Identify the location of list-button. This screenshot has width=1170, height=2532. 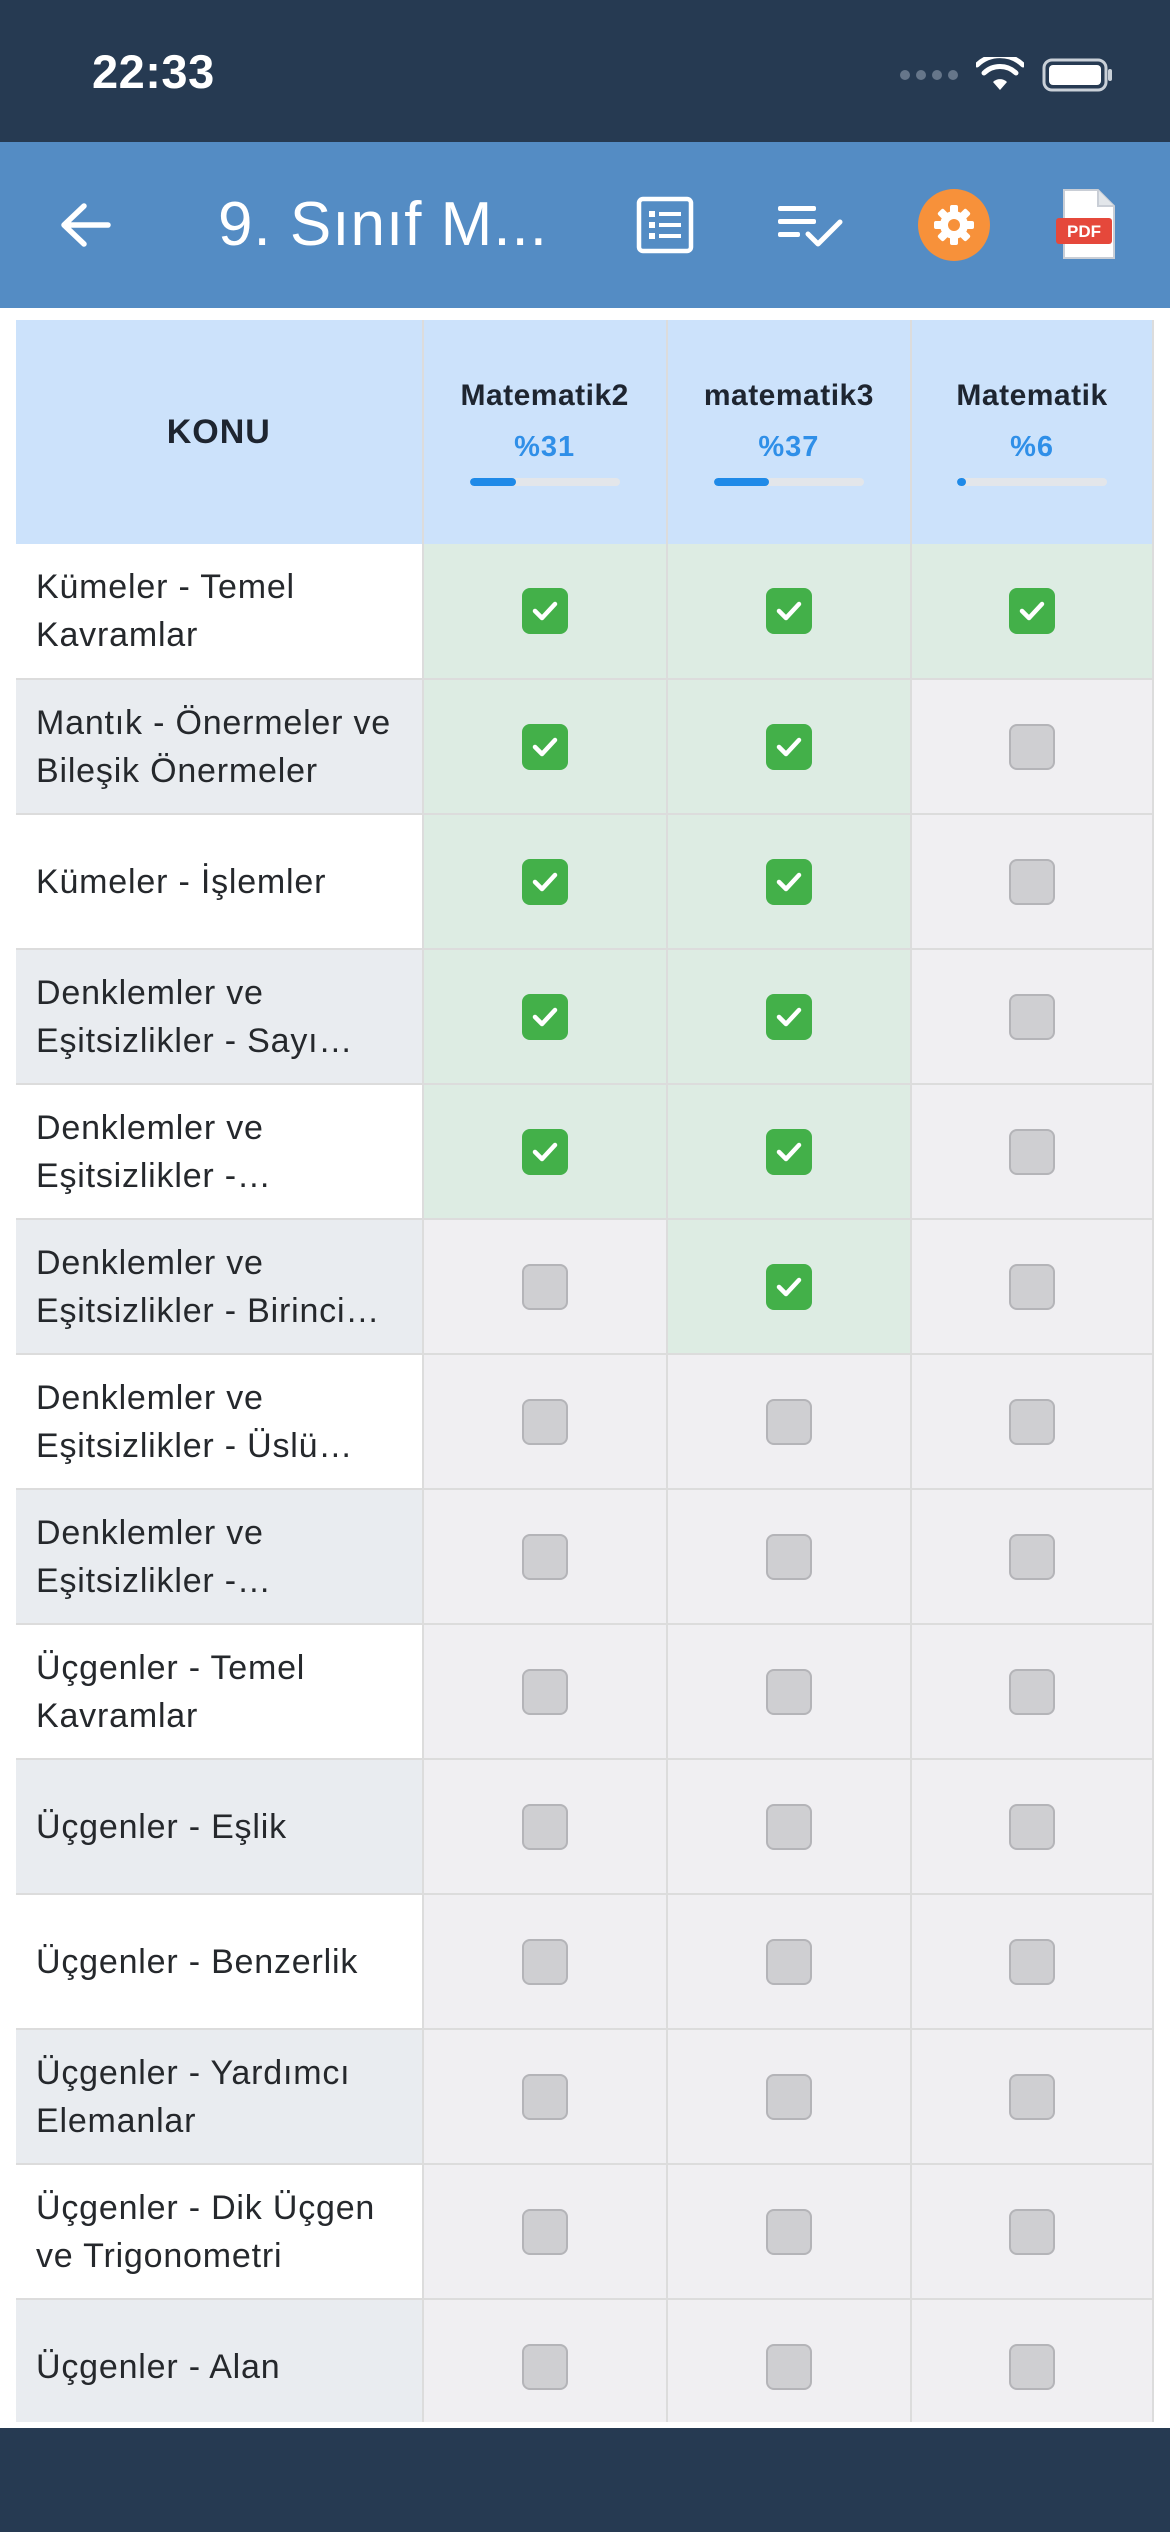
(665, 225).